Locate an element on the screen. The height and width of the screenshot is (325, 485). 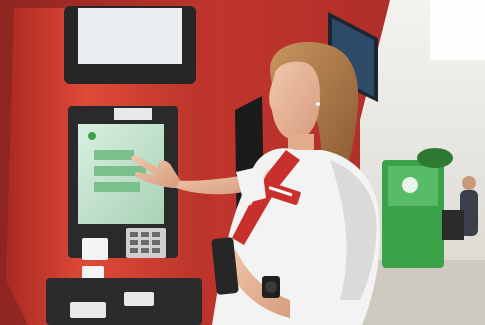
kiosk-top-screen is located at coordinates (130, 36).